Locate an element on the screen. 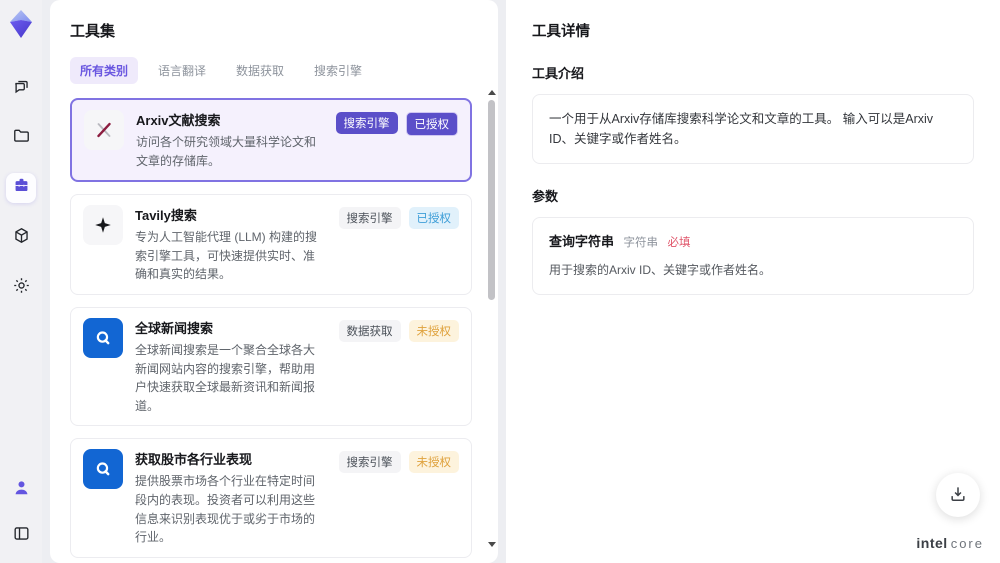 This screenshot has height=563, width=1000. sidebar-item-packages is located at coordinates (21, 238).